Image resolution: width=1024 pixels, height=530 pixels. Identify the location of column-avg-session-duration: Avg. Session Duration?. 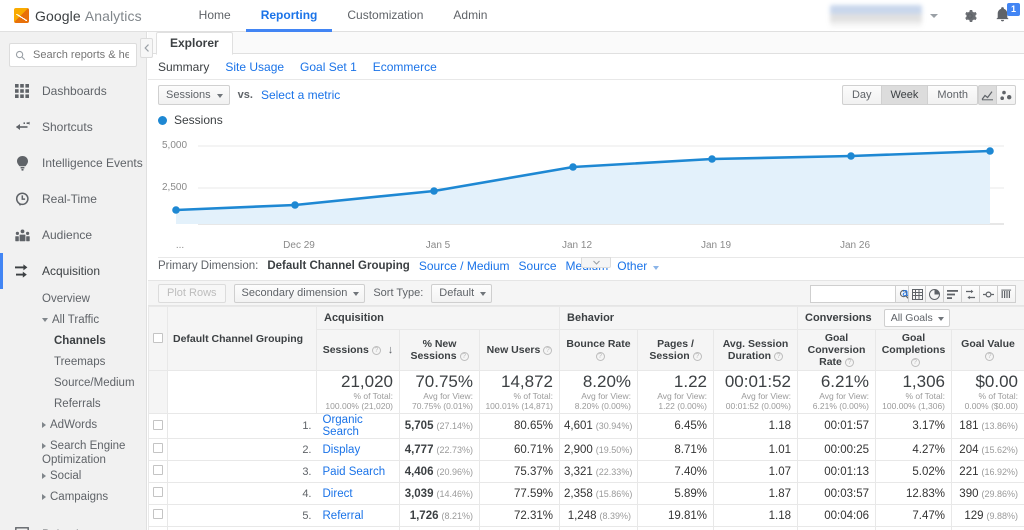
(756, 350).